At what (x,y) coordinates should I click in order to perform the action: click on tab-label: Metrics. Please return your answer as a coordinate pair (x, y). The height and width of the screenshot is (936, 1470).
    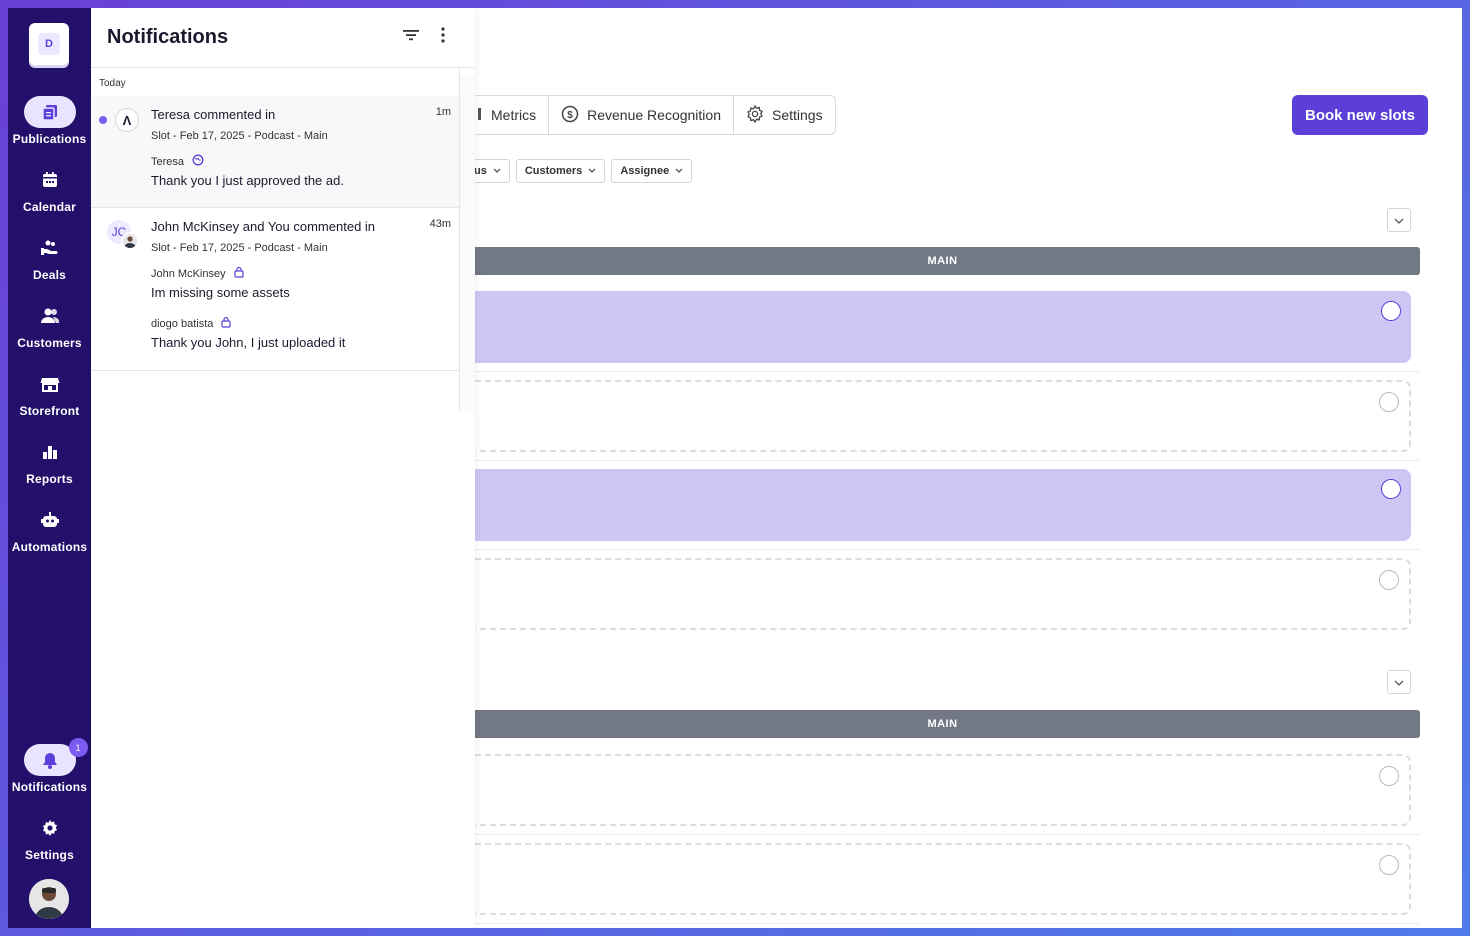
    Looking at the image, I should click on (514, 115).